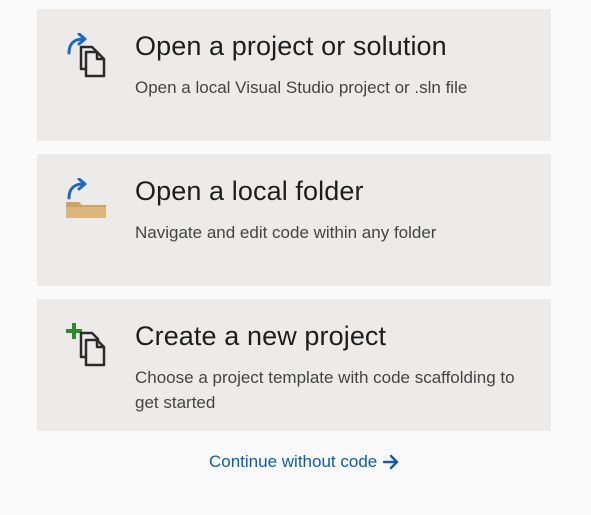  I want to click on open-folder-icon, so click(89, 201).